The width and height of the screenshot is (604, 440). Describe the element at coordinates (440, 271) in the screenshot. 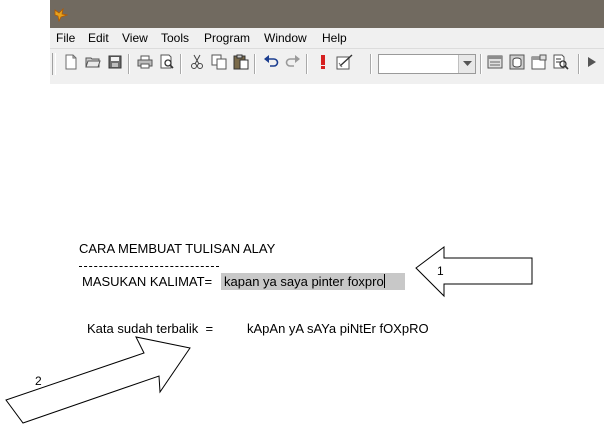

I see `annotation-arrow-1-label: 1` at that location.